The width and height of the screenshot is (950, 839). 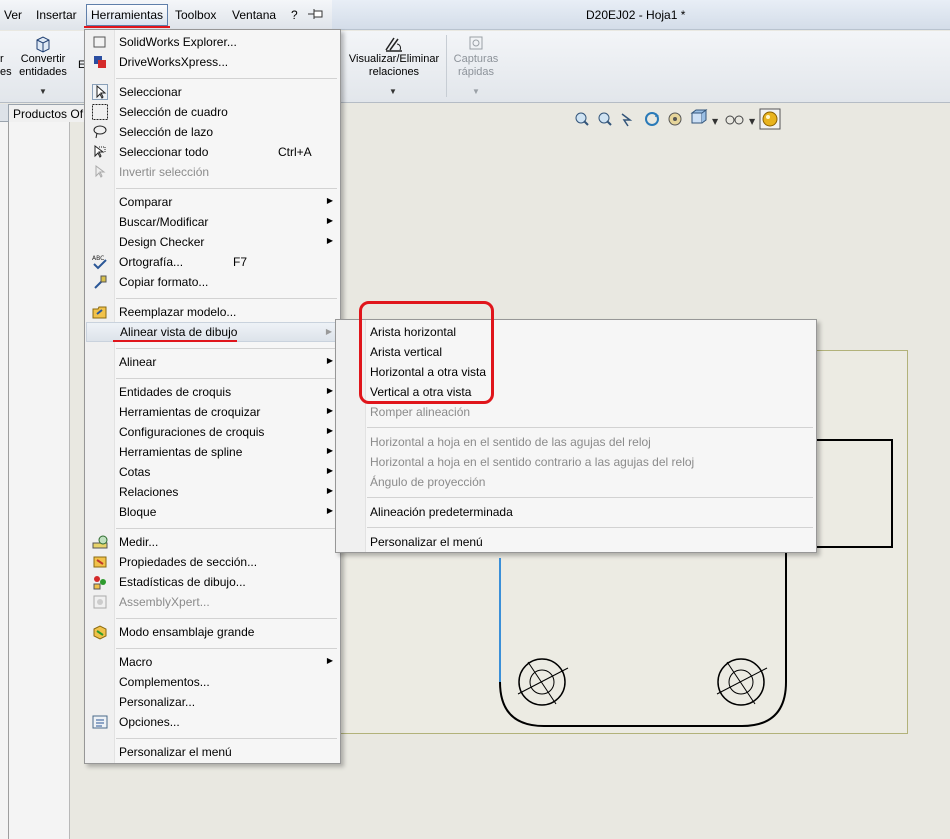 I want to click on menu-item-label: Seleccionar todo, so click(x=164, y=152).